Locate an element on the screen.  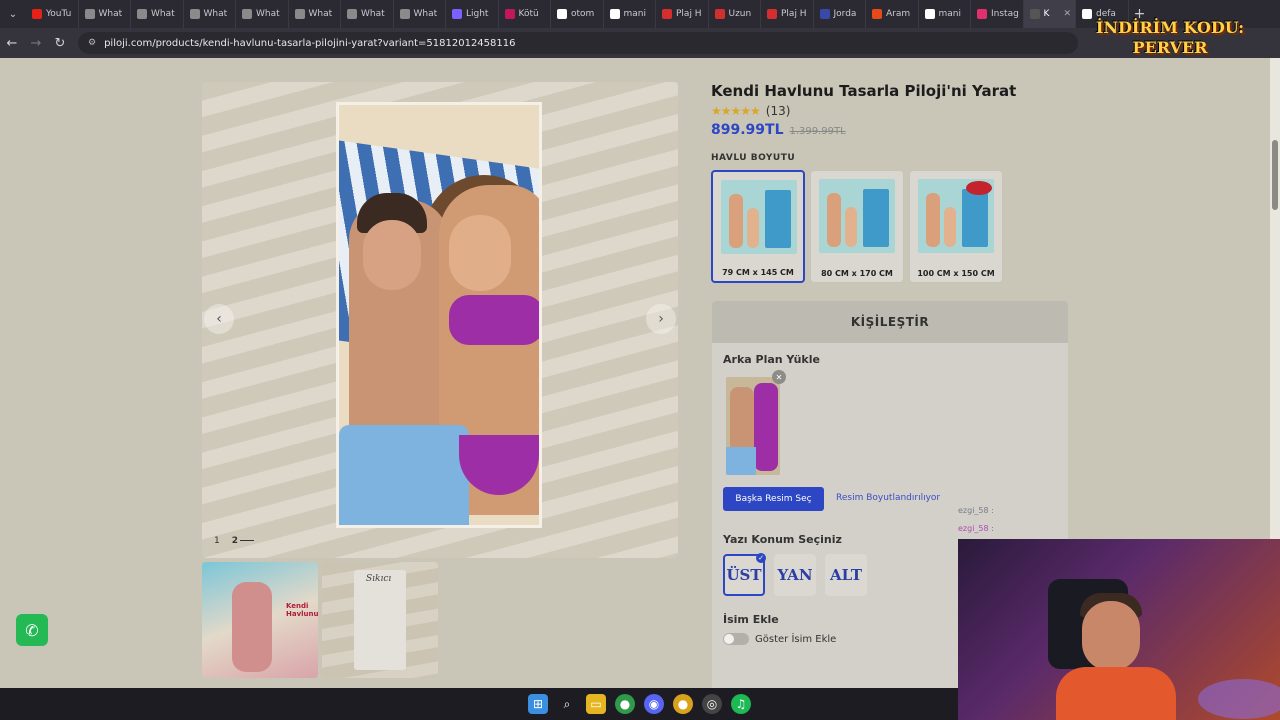
size-option-label: 100 CM x 150 CM is located at coordinates (956, 273).